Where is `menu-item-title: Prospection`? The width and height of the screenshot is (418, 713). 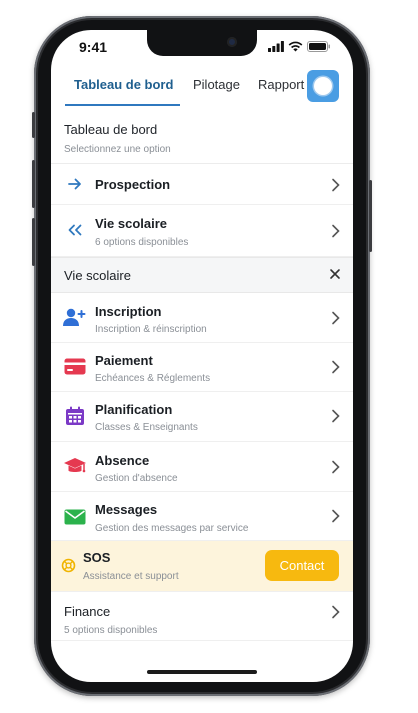
menu-item-title: Prospection is located at coordinates (133, 184).